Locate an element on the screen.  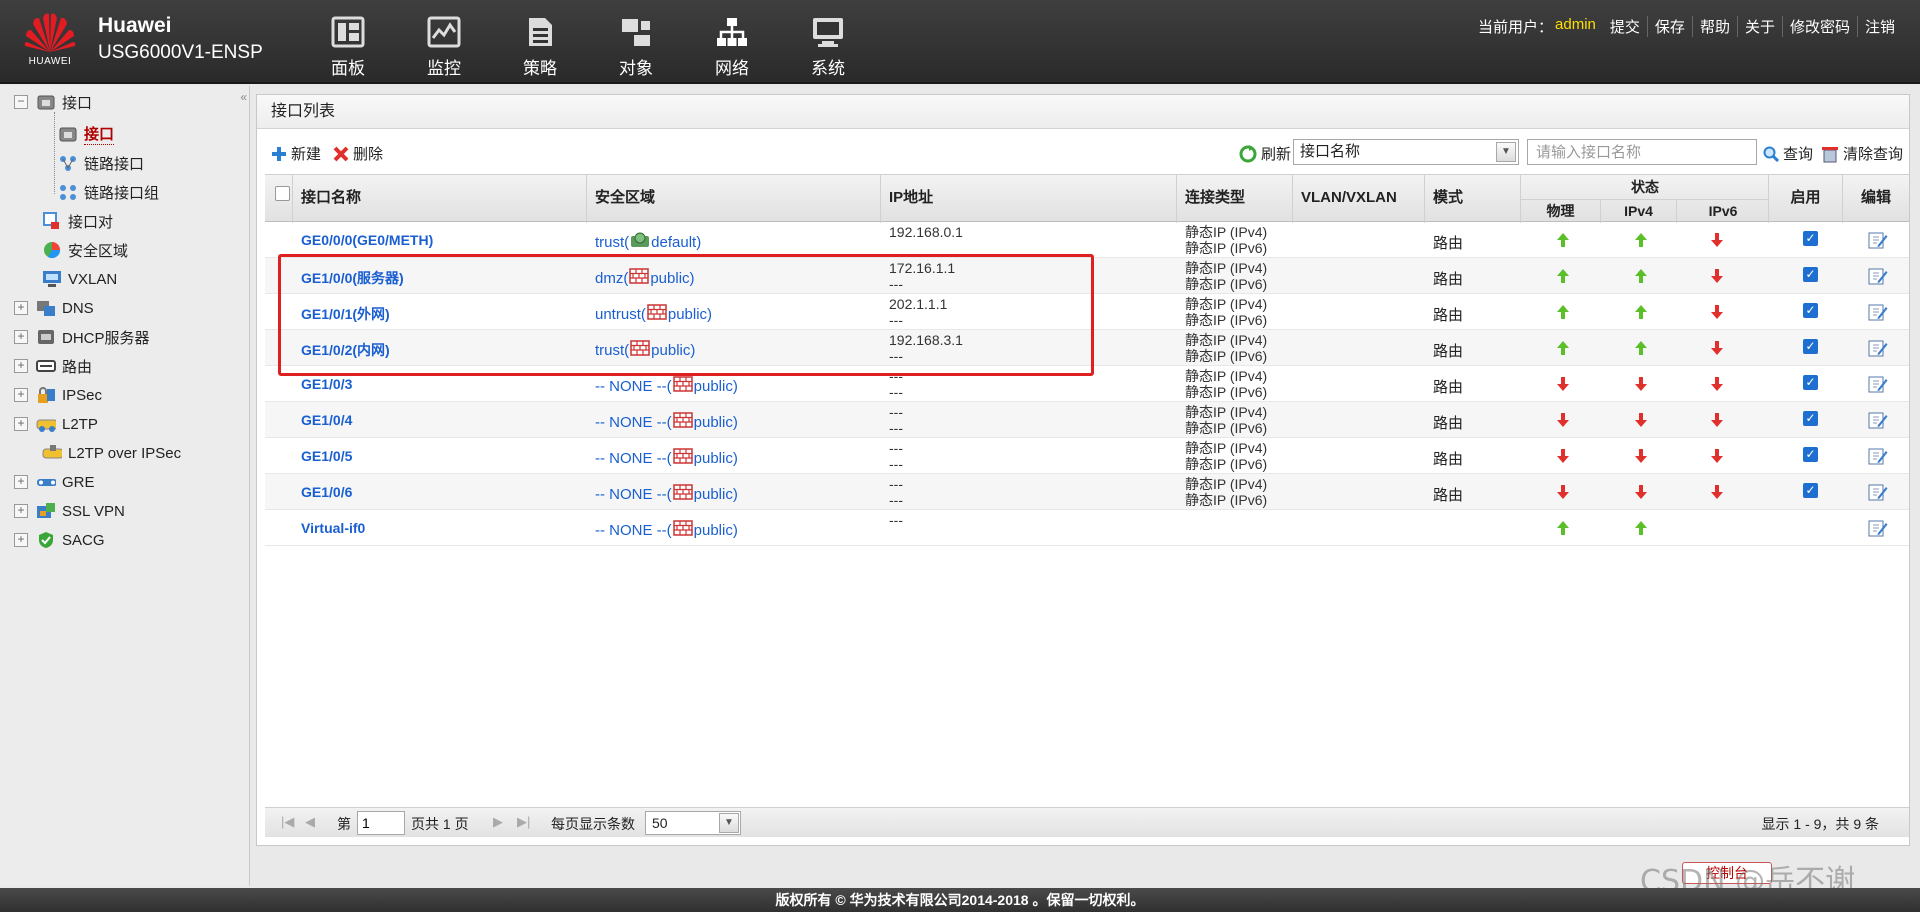
sidebar-item-interface-group: − 接口 is located at coordinates (53, 102).